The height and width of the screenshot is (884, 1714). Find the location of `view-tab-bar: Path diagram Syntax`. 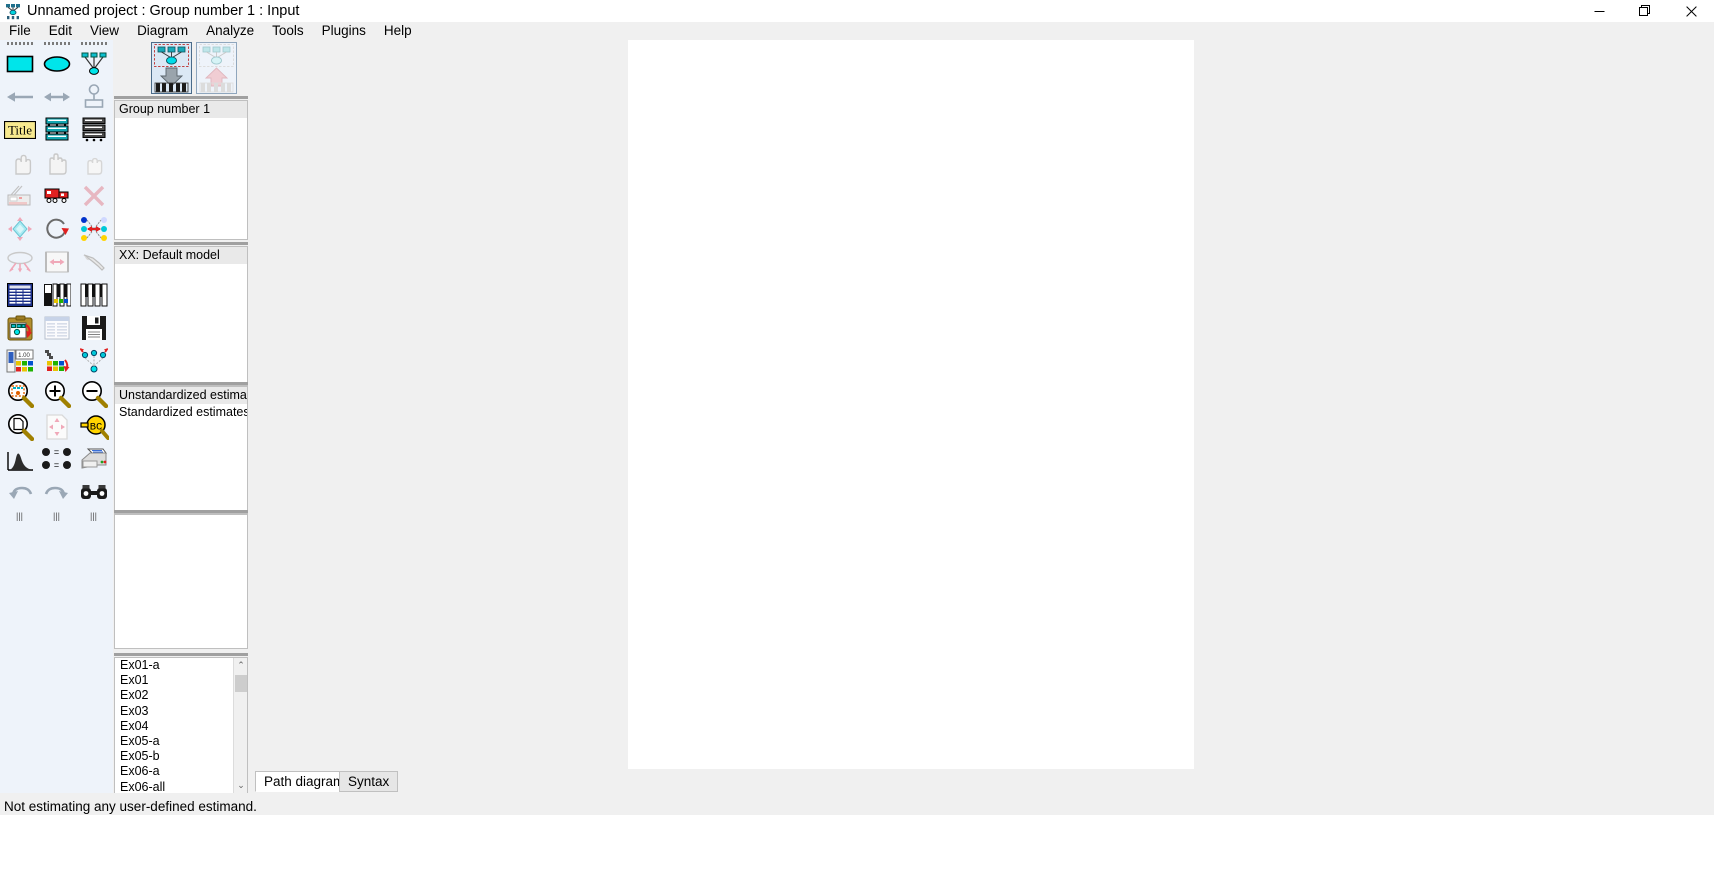

view-tab-bar: Path diagram Syntax is located at coordinates (983, 781).